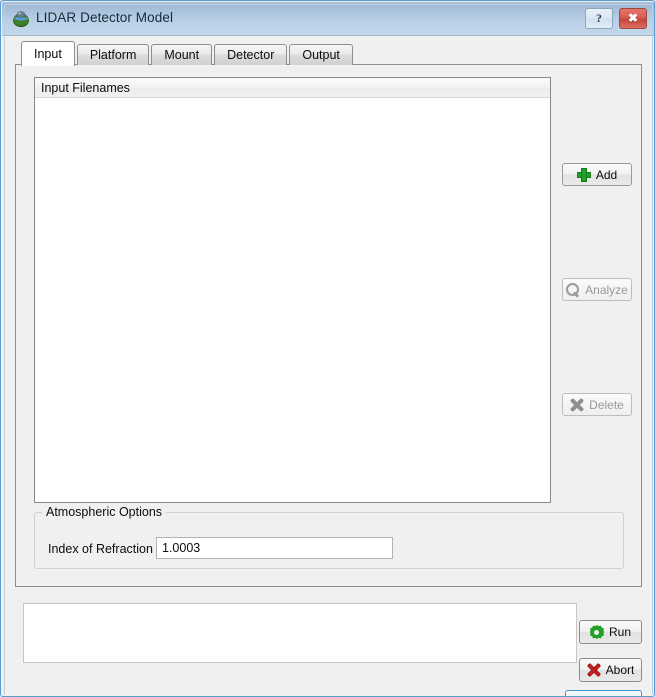 The image size is (655, 697). I want to click on tab-label: Output, so click(321, 55).